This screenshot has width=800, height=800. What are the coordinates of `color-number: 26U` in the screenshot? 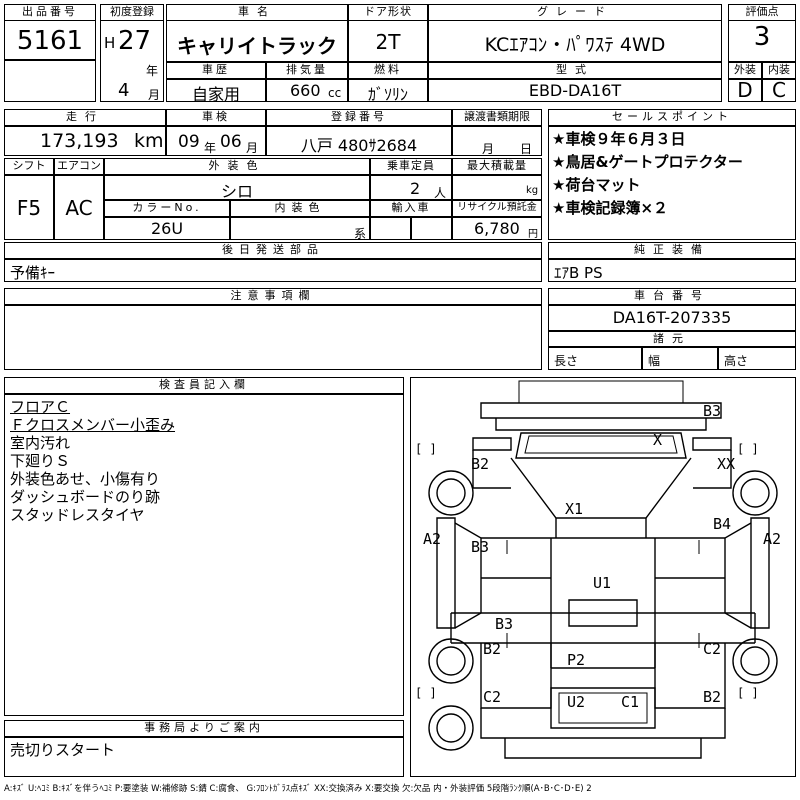 It's located at (167, 228).